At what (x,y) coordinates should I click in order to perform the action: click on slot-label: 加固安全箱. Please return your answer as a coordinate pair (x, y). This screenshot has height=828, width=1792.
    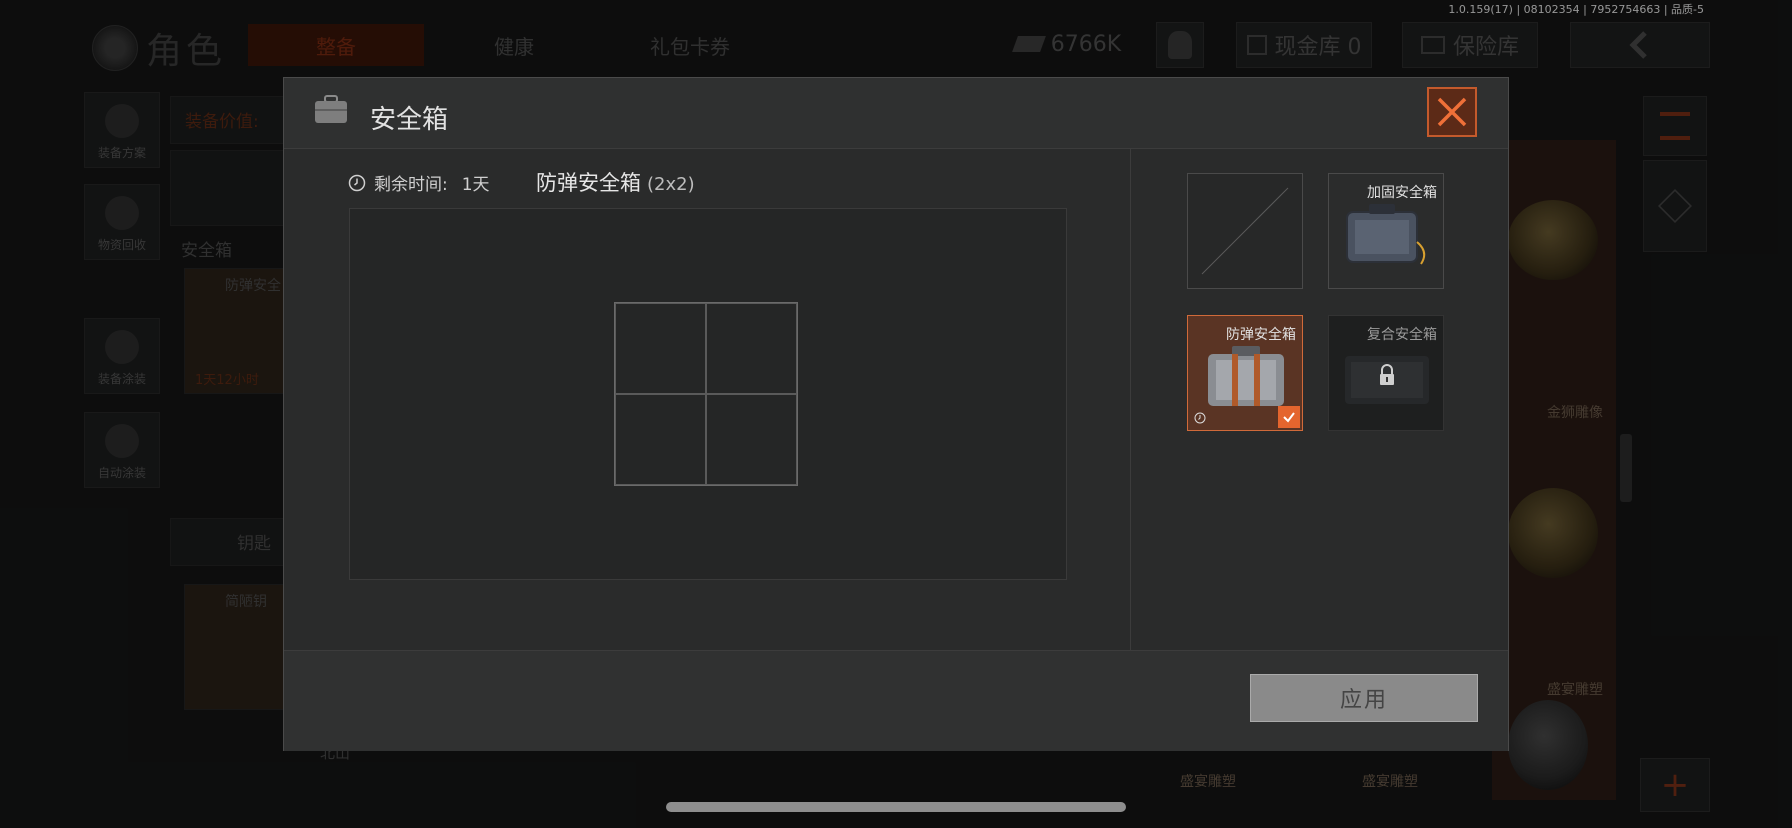
    Looking at the image, I should click on (1402, 193).